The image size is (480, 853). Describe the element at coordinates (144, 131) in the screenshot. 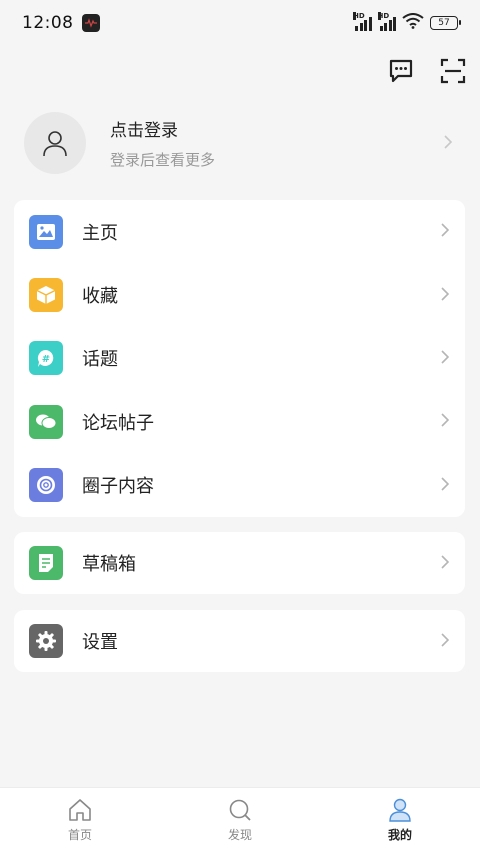

I see `login-title: 点击登录` at that location.